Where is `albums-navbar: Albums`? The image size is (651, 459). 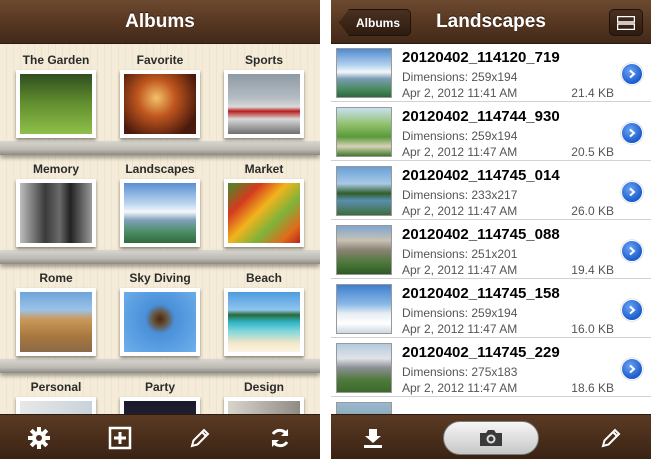 albums-navbar: Albums is located at coordinates (160, 22).